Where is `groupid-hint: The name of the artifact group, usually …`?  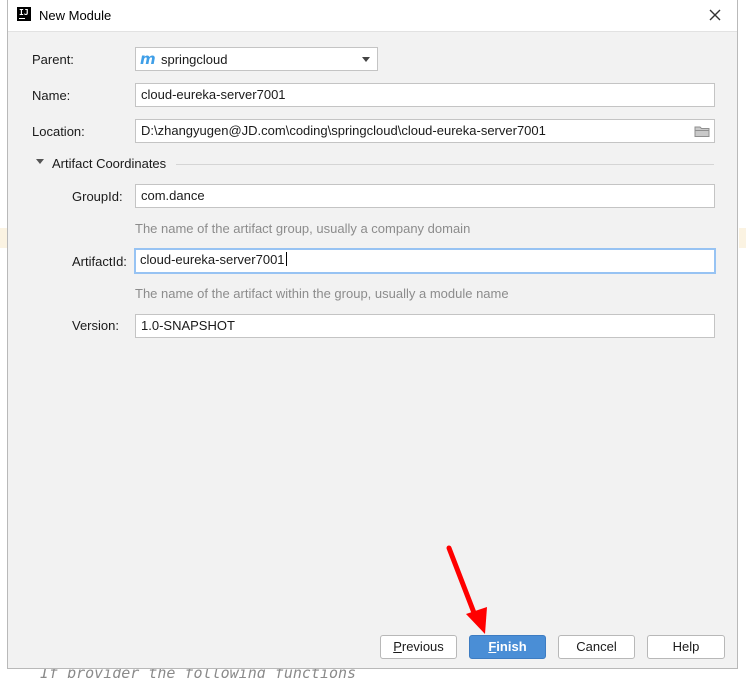 groupid-hint: The name of the artifact group, usually … is located at coordinates (303, 228).